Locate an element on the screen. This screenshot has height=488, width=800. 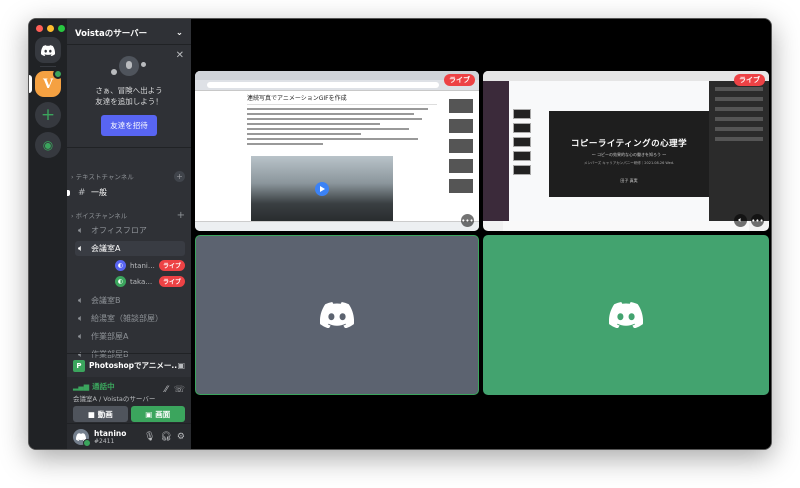
server-header: Voistaのサーバー ⌄ is located at coordinates (129, 32).